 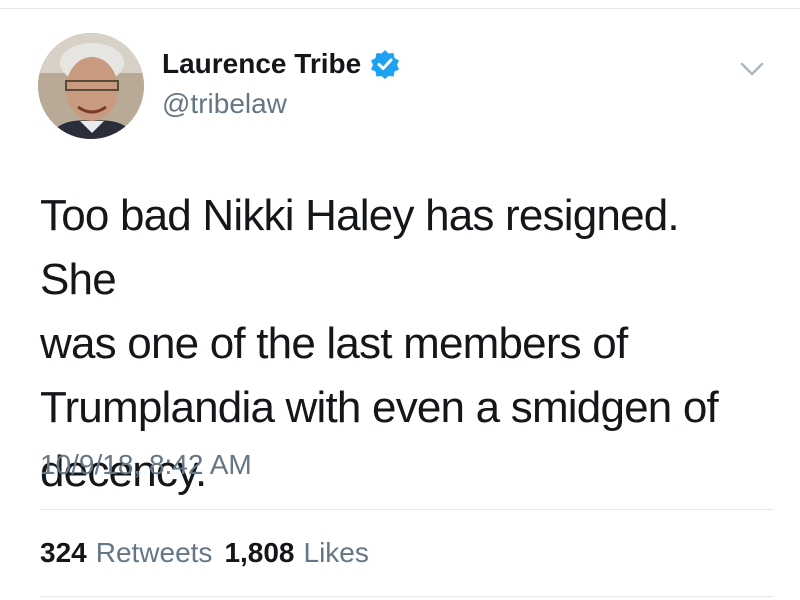 What do you see at coordinates (259, 552) in the screenshot?
I see `likes-count: 1,808` at bounding box center [259, 552].